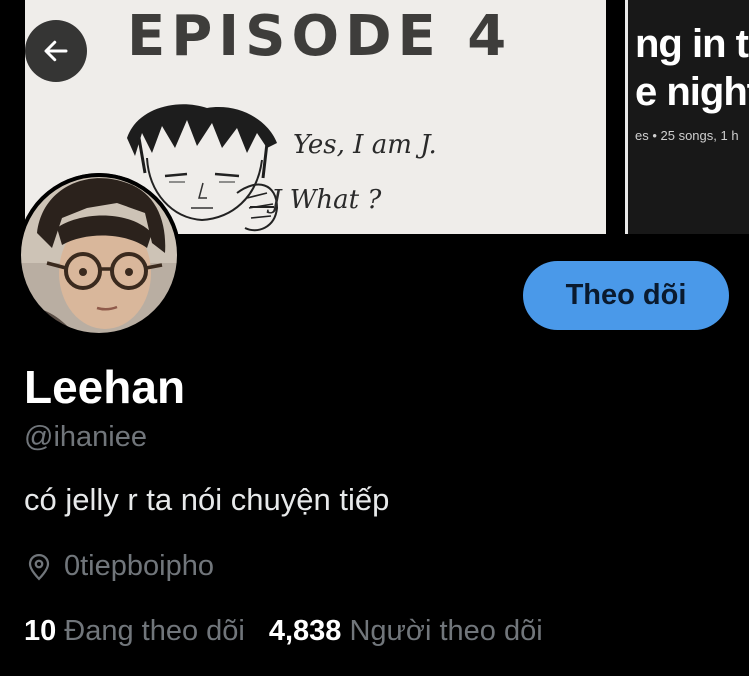 Image resolution: width=749 pixels, height=676 pixels. Describe the element at coordinates (207, 499) in the screenshot. I see `bio: có jelly r ta nói chuyện tiếp` at that location.